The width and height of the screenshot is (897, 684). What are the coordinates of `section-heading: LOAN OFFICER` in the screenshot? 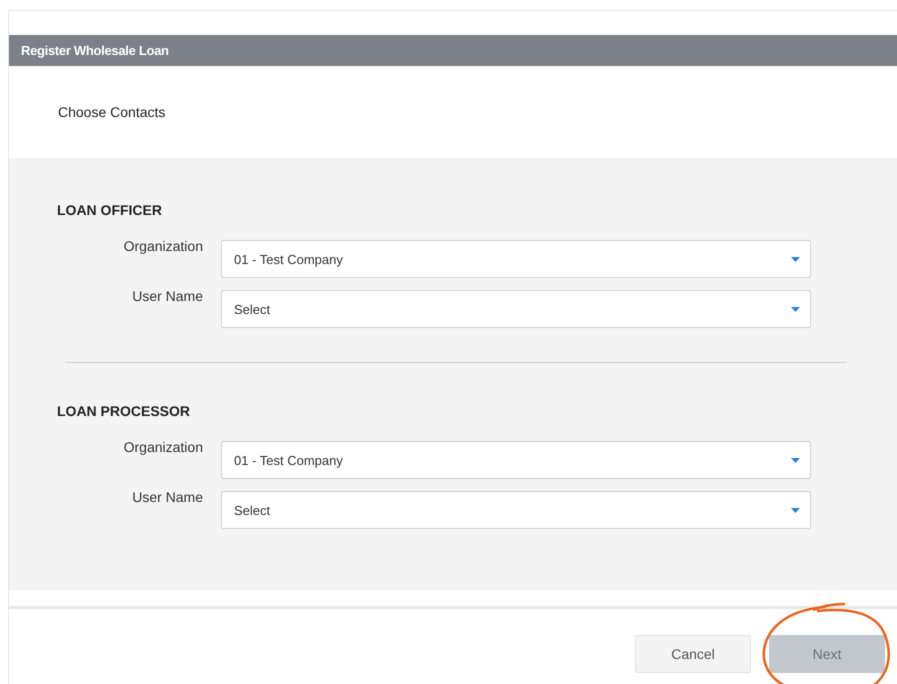 It's located at (110, 210).